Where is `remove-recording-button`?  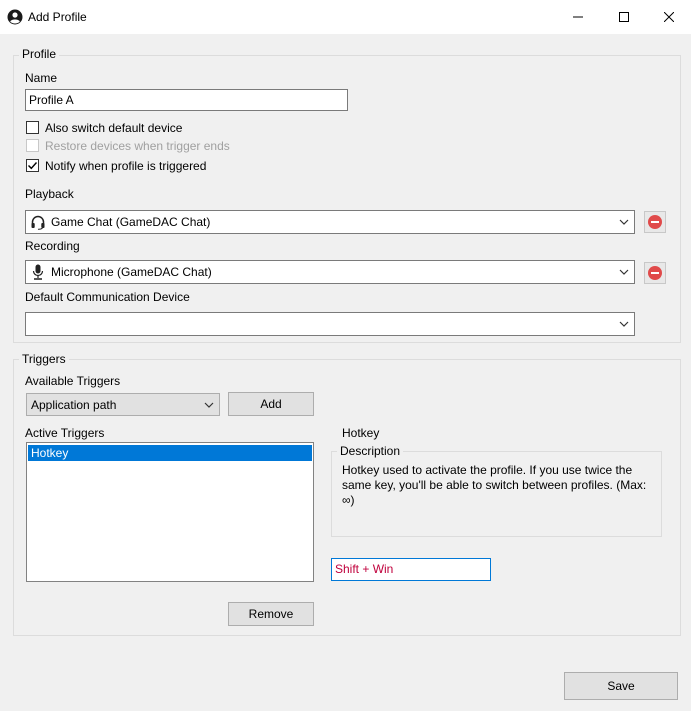 remove-recording-button is located at coordinates (655, 273).